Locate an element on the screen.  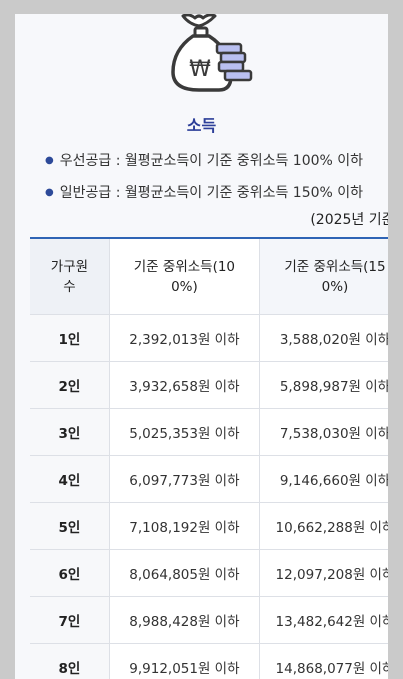
header-household-size: 가구원 수 is located at coordinates (70, 276).